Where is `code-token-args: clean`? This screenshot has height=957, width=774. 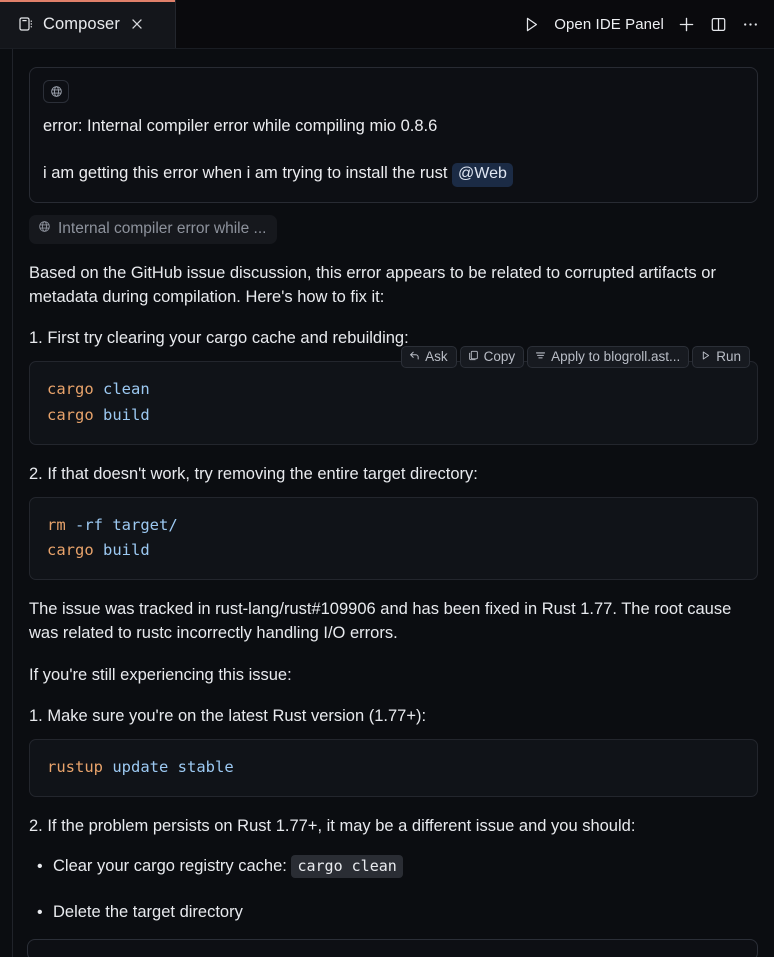 code-token-args: clean is located at coordinates (121, 389).